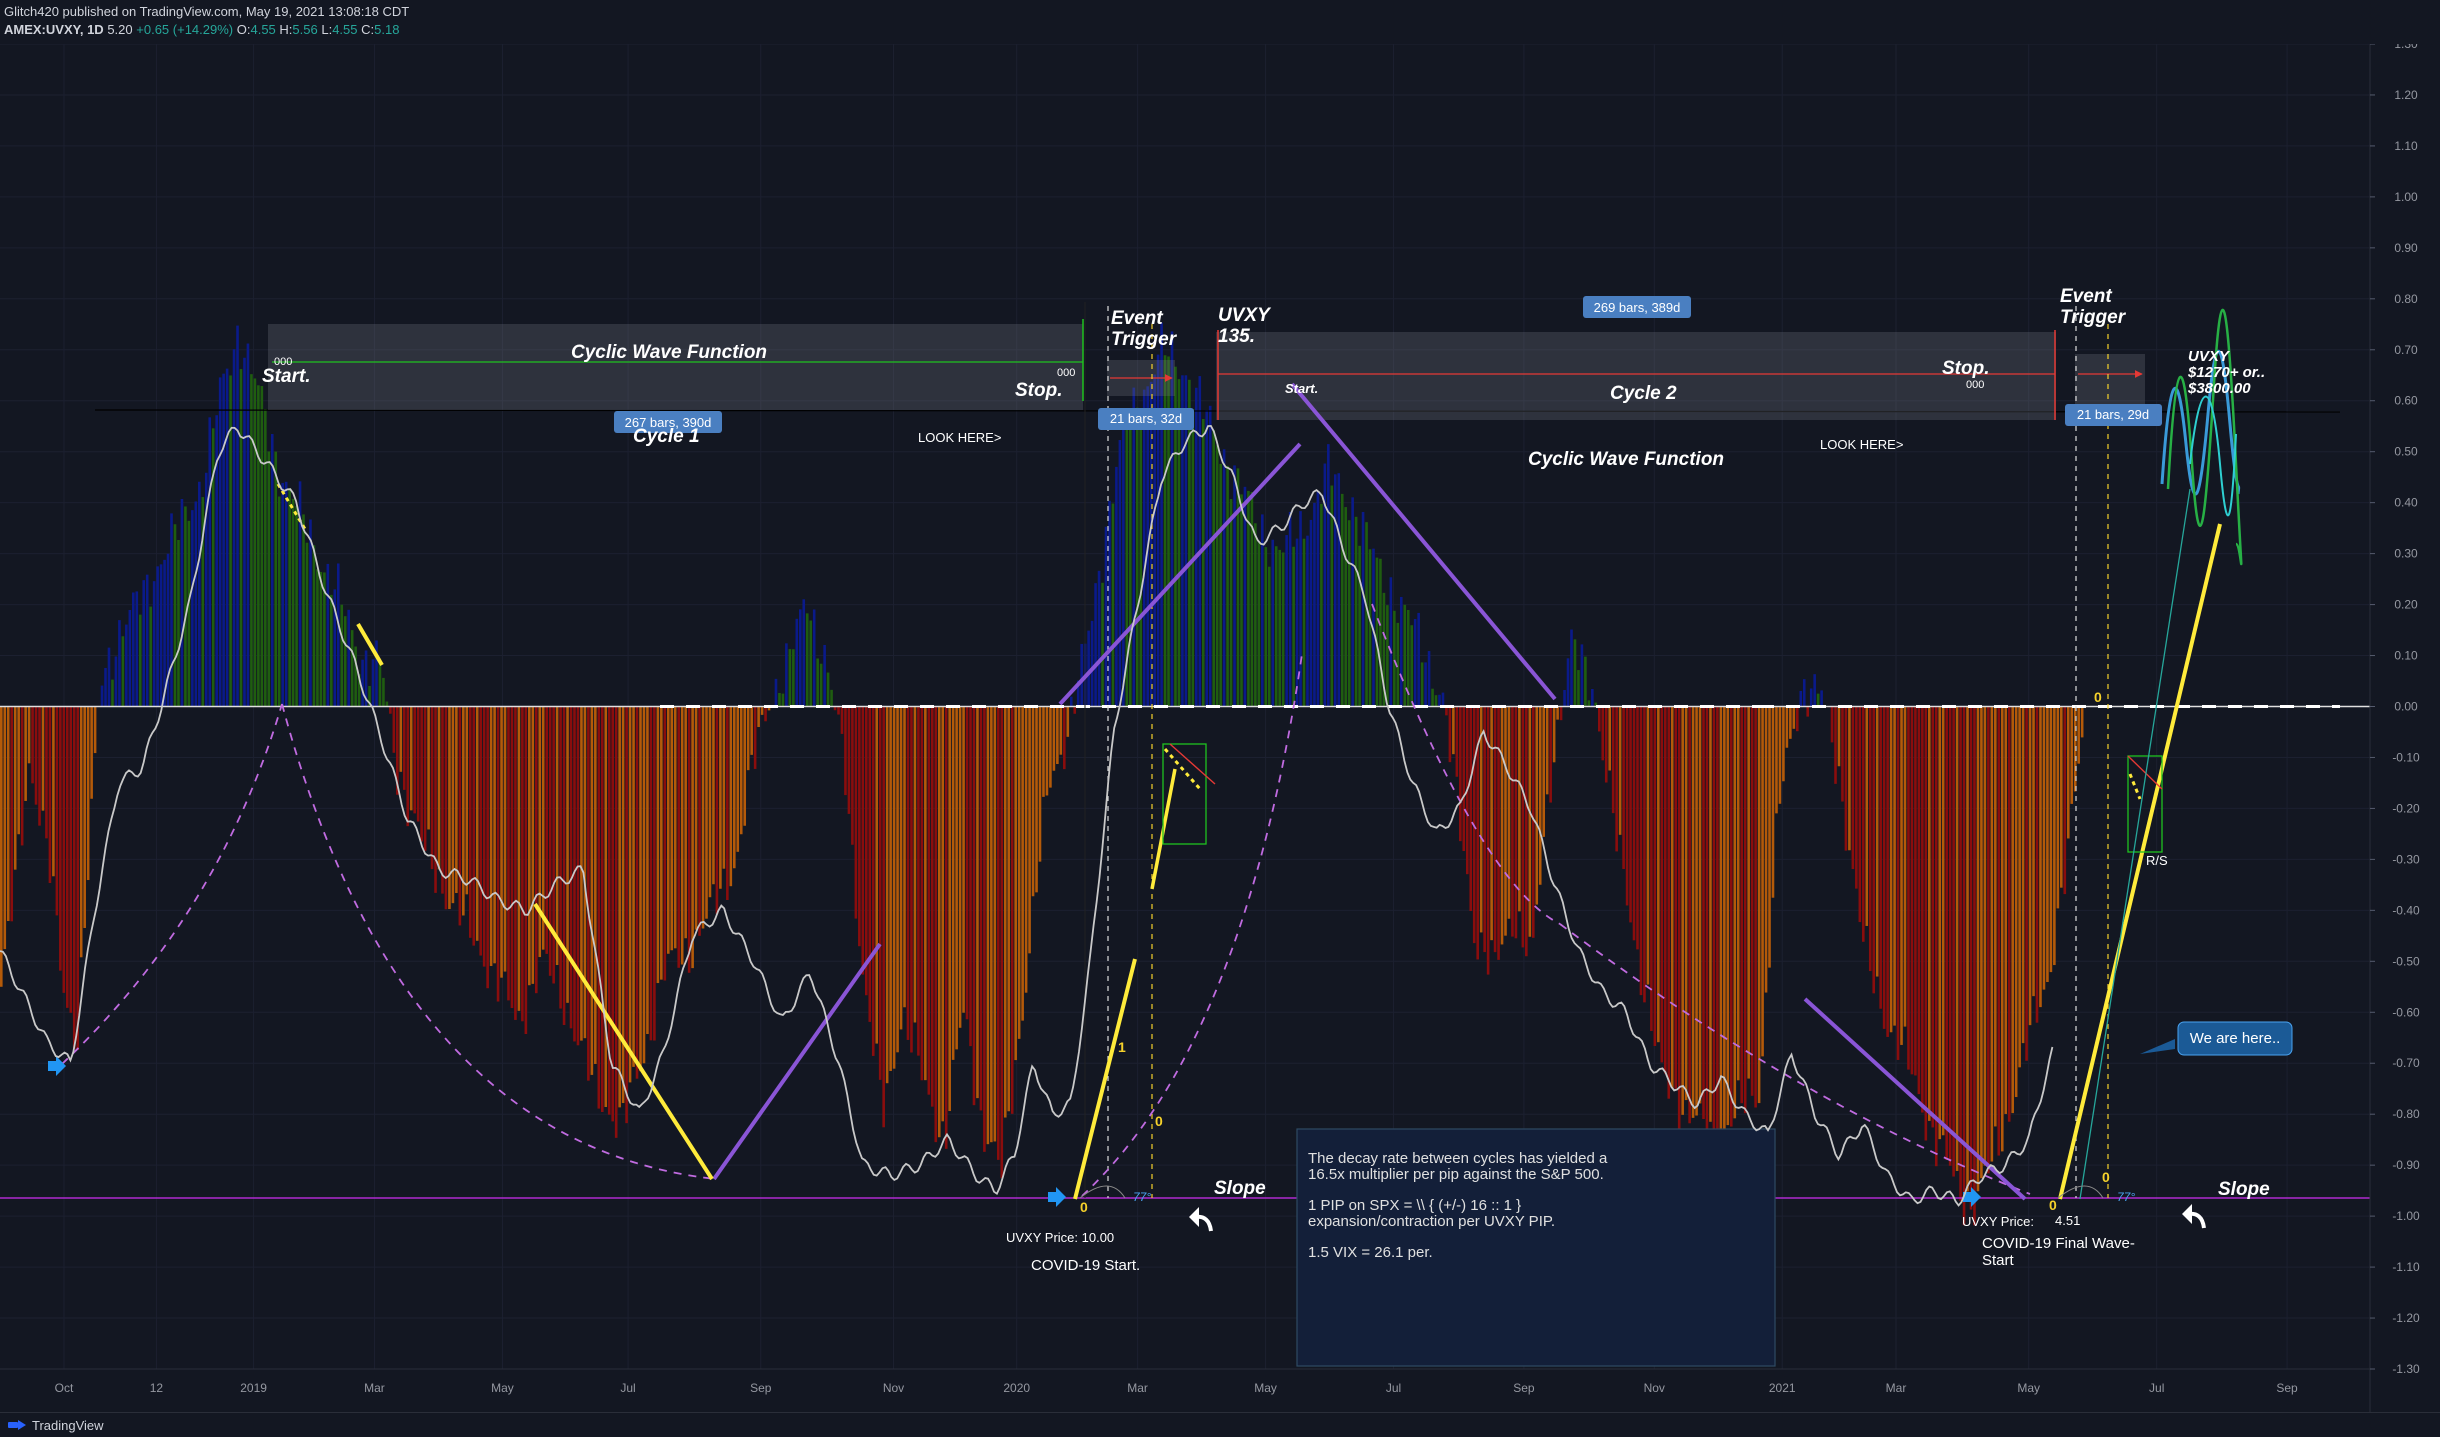 The image size is (2440, 1437). Describe the element at coordinates (2028, 1388) in the screenshot. I see `x-tick-label: May` at that location.